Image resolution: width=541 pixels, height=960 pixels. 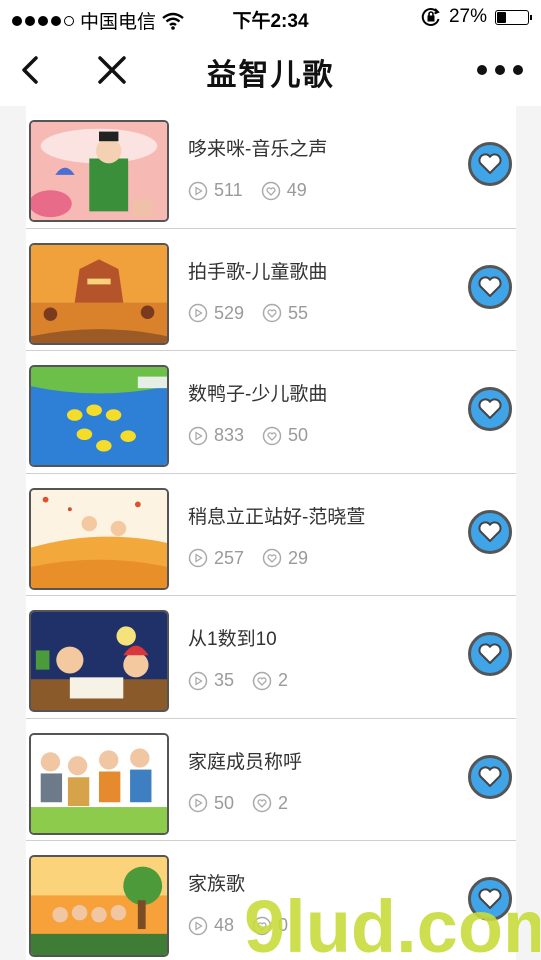 I want to click on play-count: 511, so click(x=228, y=190).